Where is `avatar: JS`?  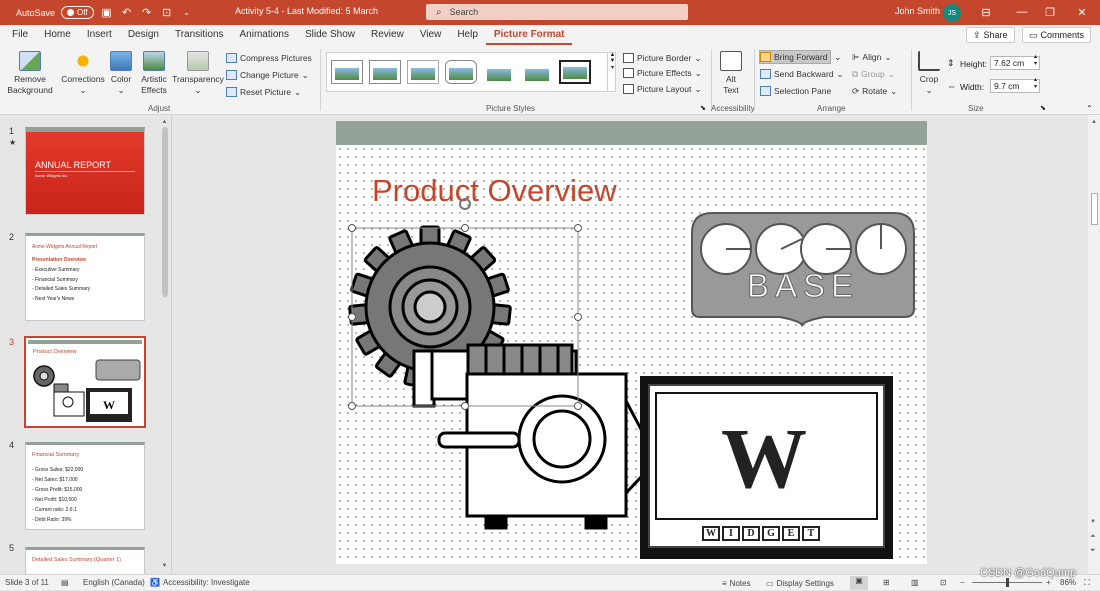 avatar: JS is located at coordinates (952, 13).